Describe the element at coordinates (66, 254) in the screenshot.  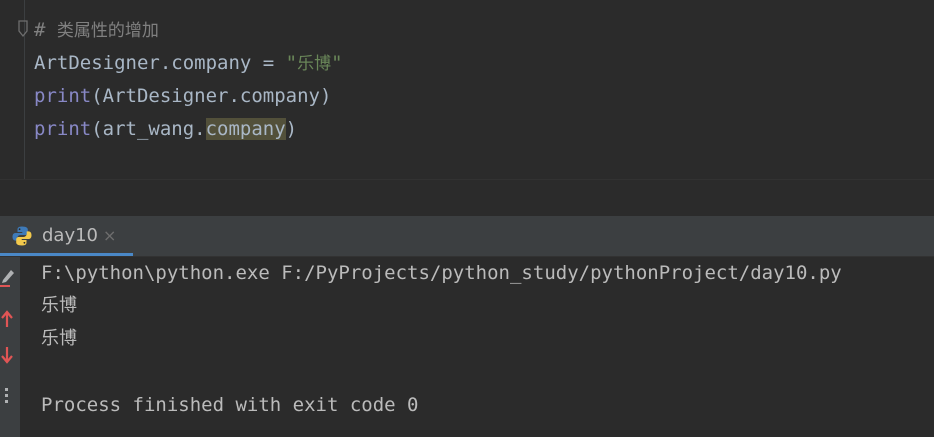
I see `active-tab-indicator` at that location.